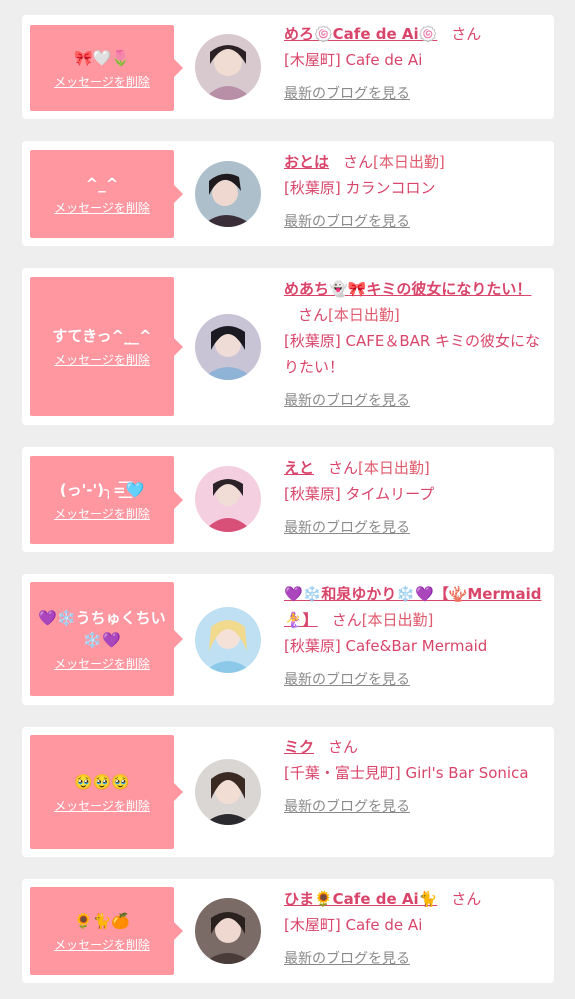 The height and width of the screenshot is (999, 575). Describe the element at coordinates (106, 931) in the screenshot. I see `message-bubble: 🌻🐈🍊 メッセージを削除` at that location.